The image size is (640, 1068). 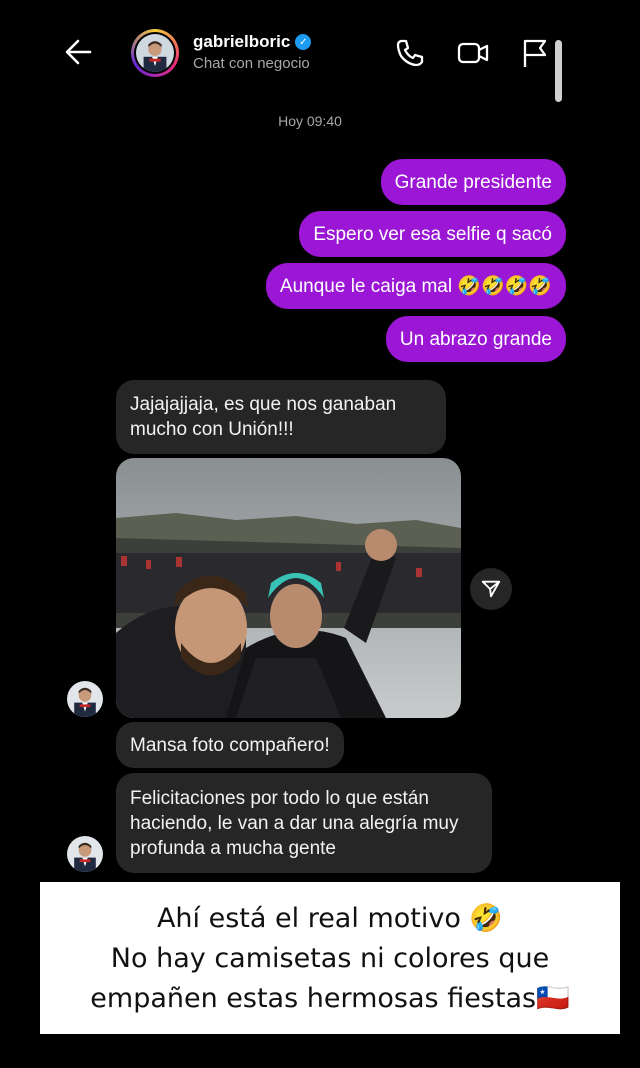 I want to click on chat-subtitle: Chat con negocio, so click(x=251, y=63).